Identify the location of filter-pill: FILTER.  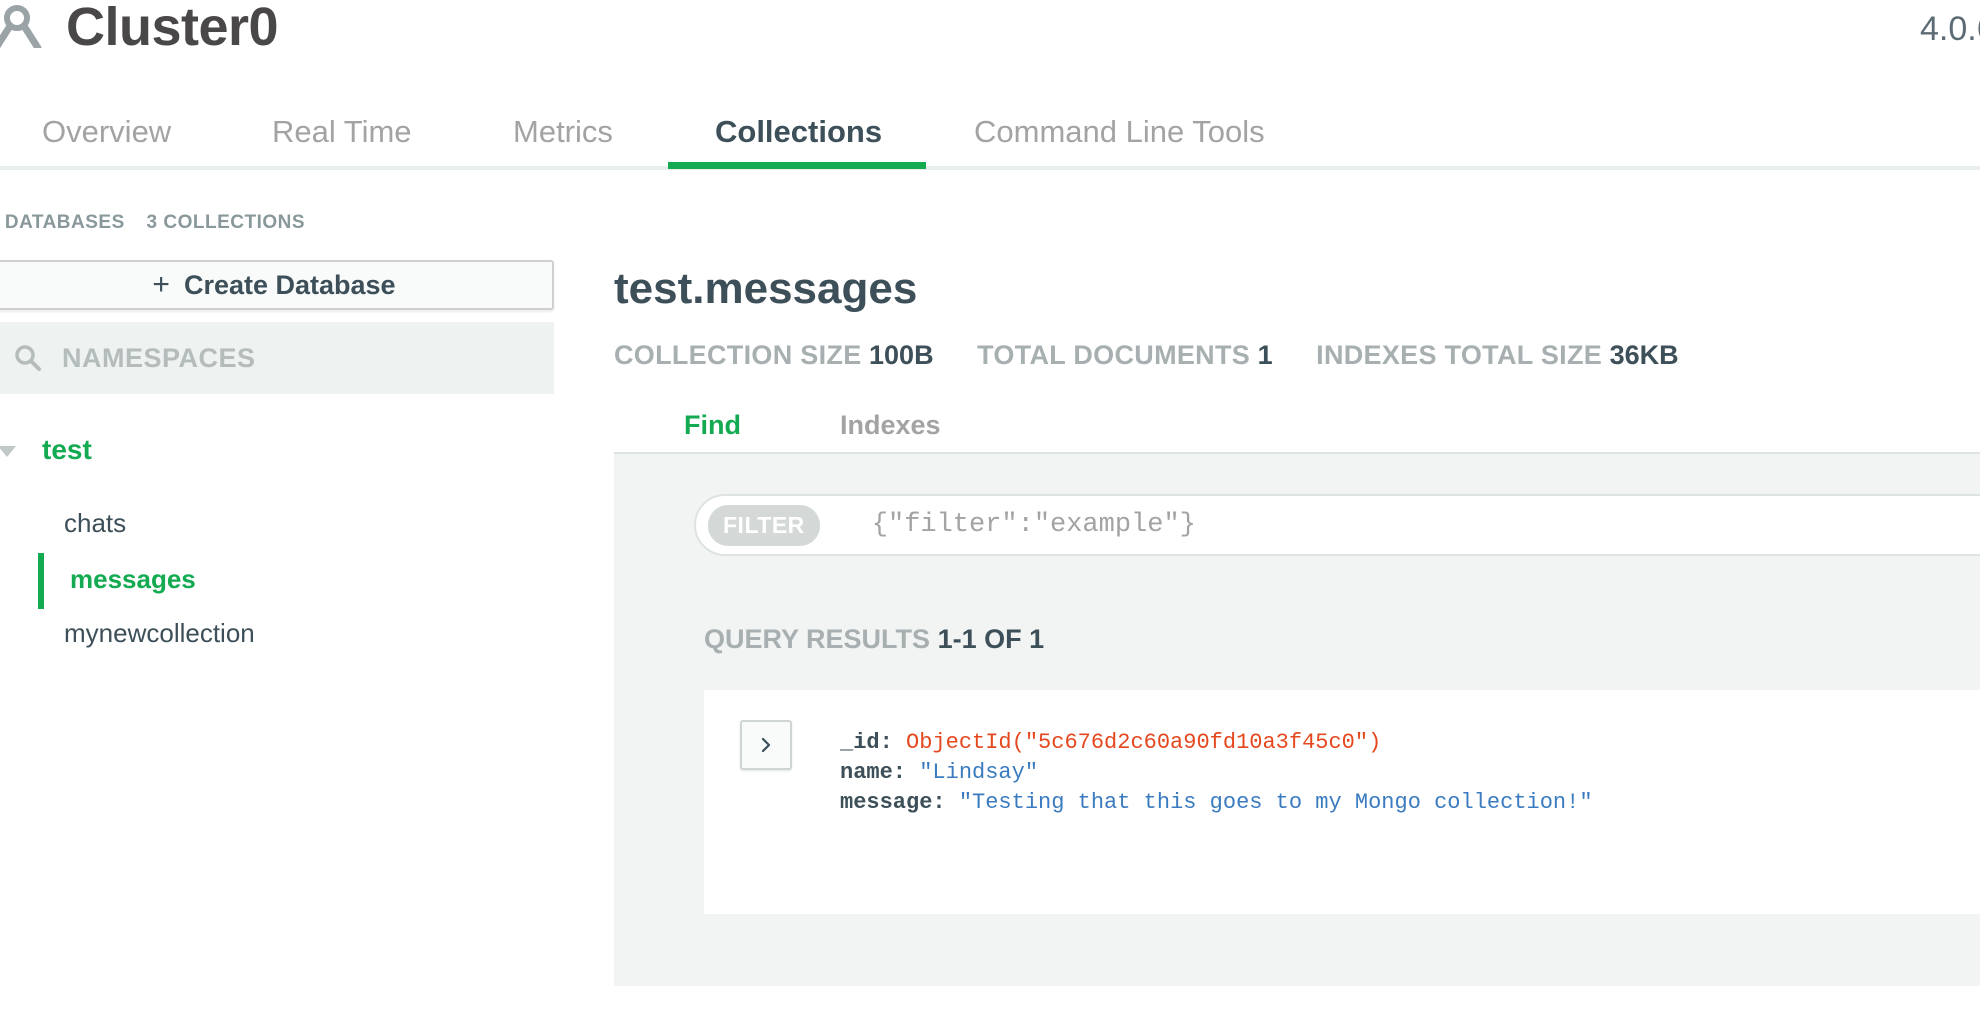
(764, 525).